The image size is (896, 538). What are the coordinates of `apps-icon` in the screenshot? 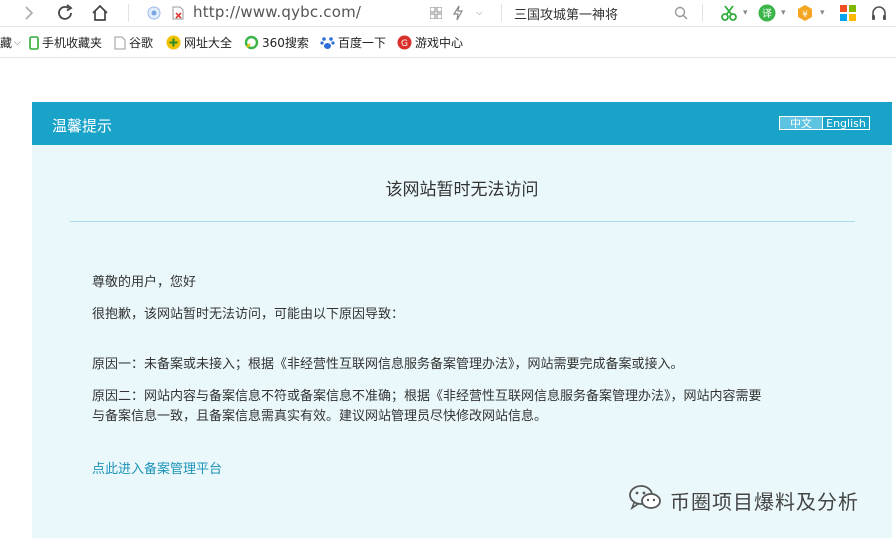 It's located at (848, 13).